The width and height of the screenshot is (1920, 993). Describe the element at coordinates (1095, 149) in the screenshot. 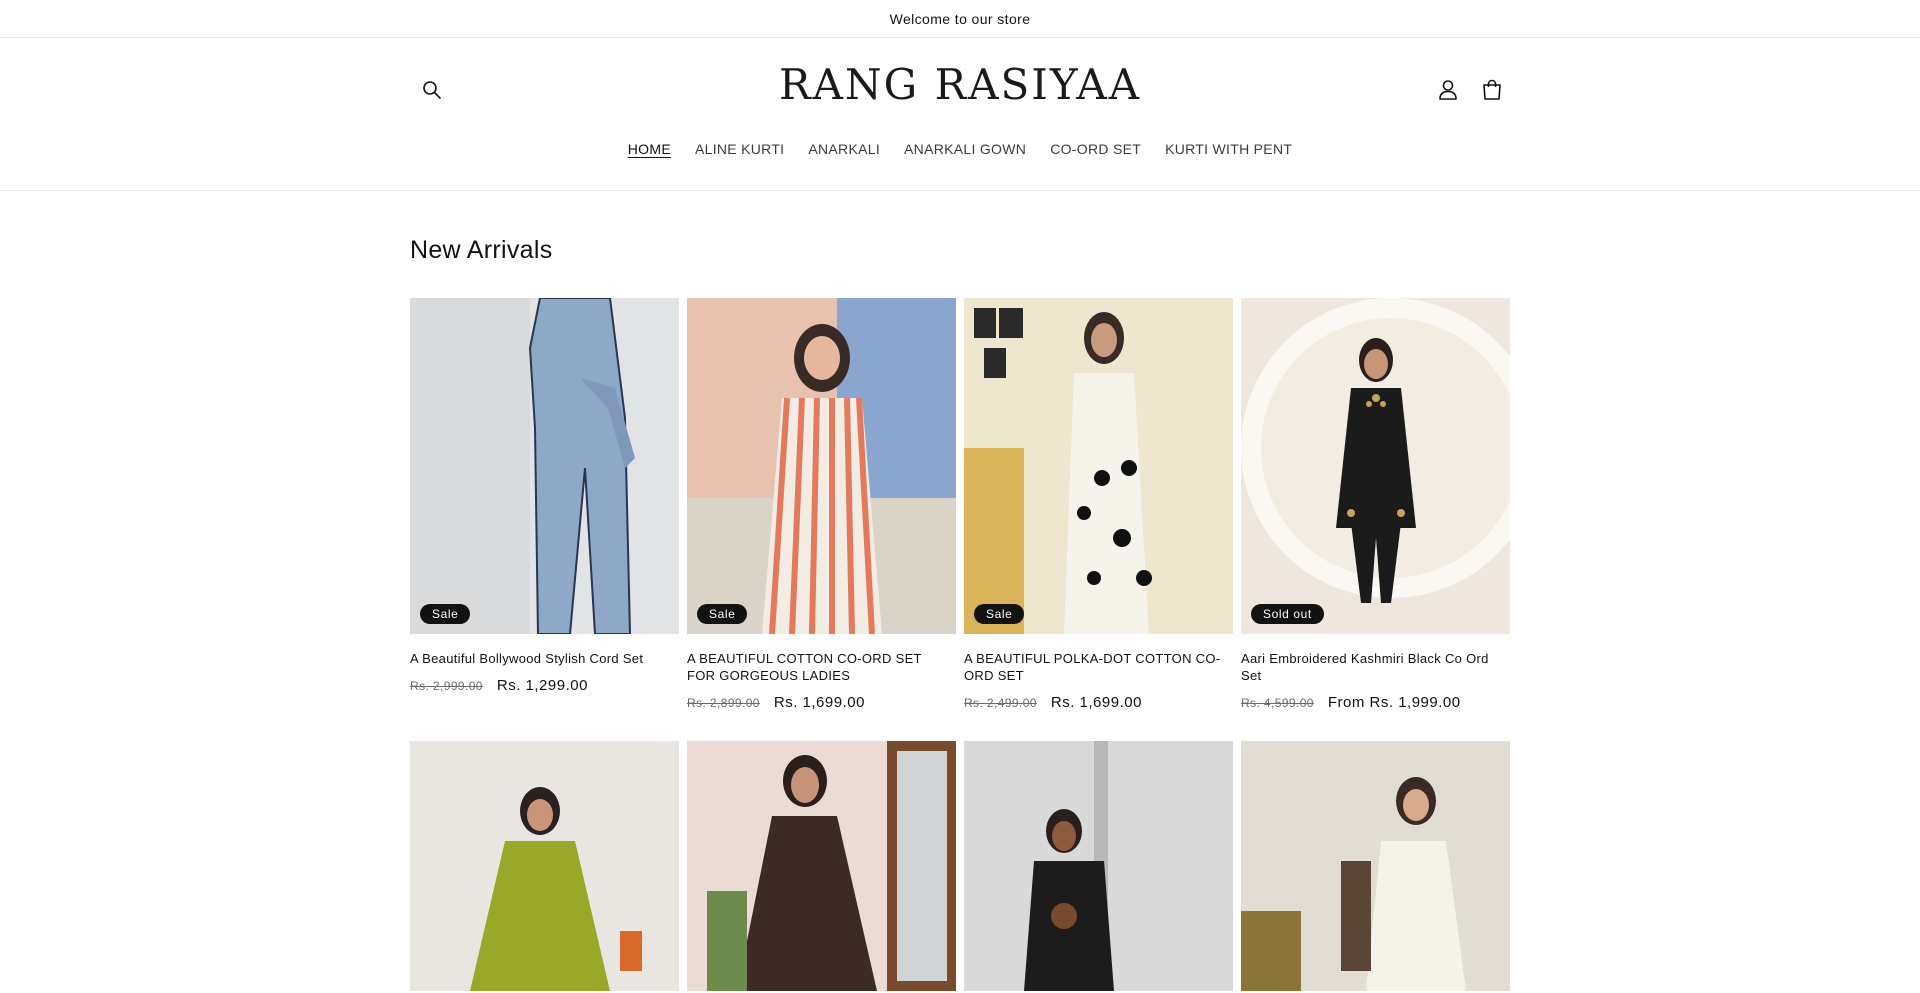

I see `nav-item-co-ord-set: CO-ORD SET` at that location.